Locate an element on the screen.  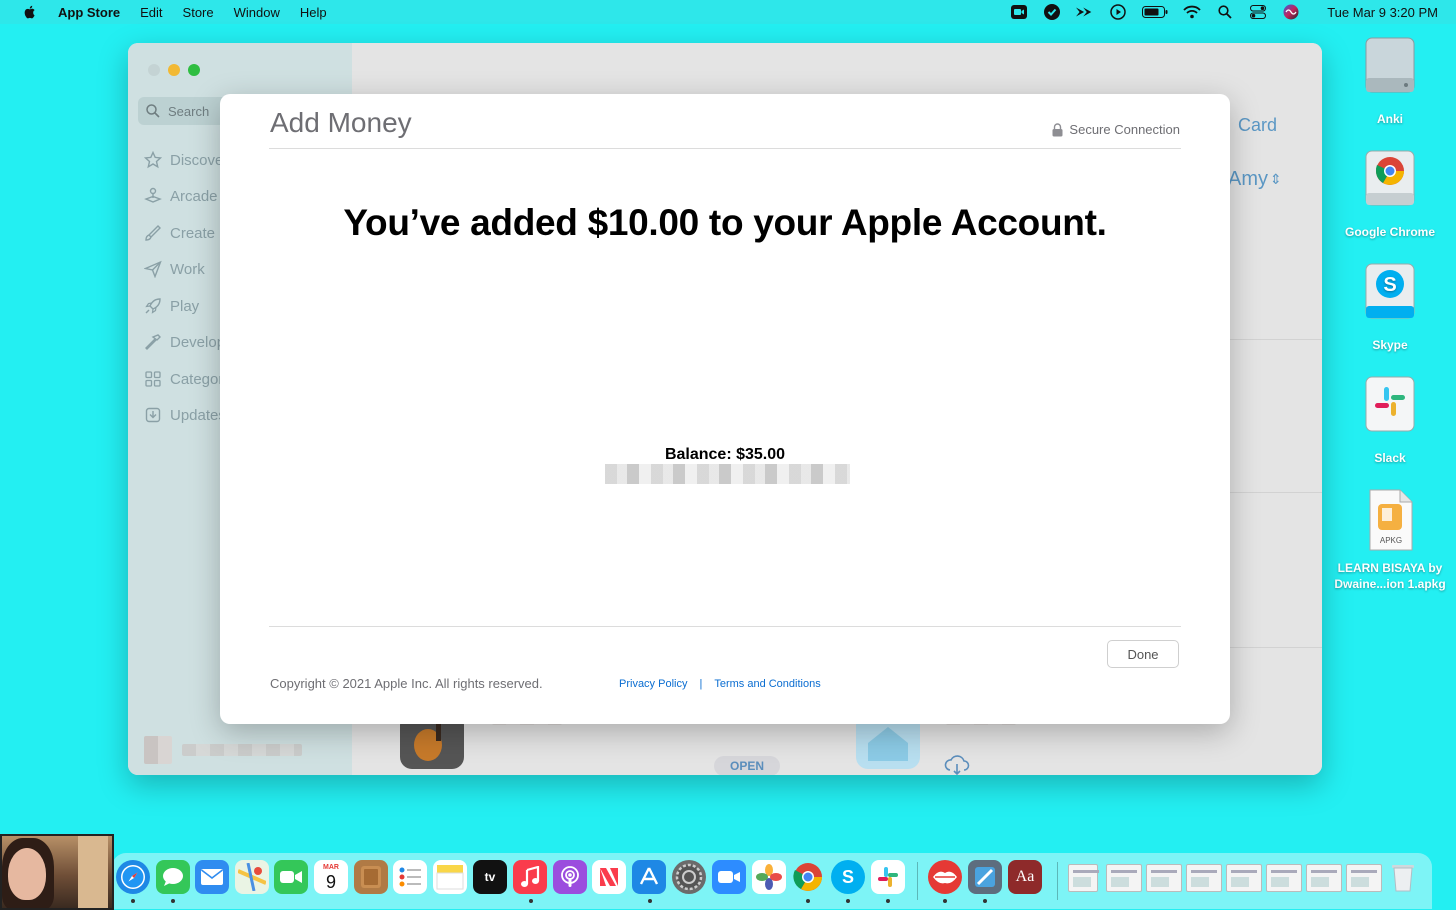
menu-window: Window is located at coordinates (257, 12).